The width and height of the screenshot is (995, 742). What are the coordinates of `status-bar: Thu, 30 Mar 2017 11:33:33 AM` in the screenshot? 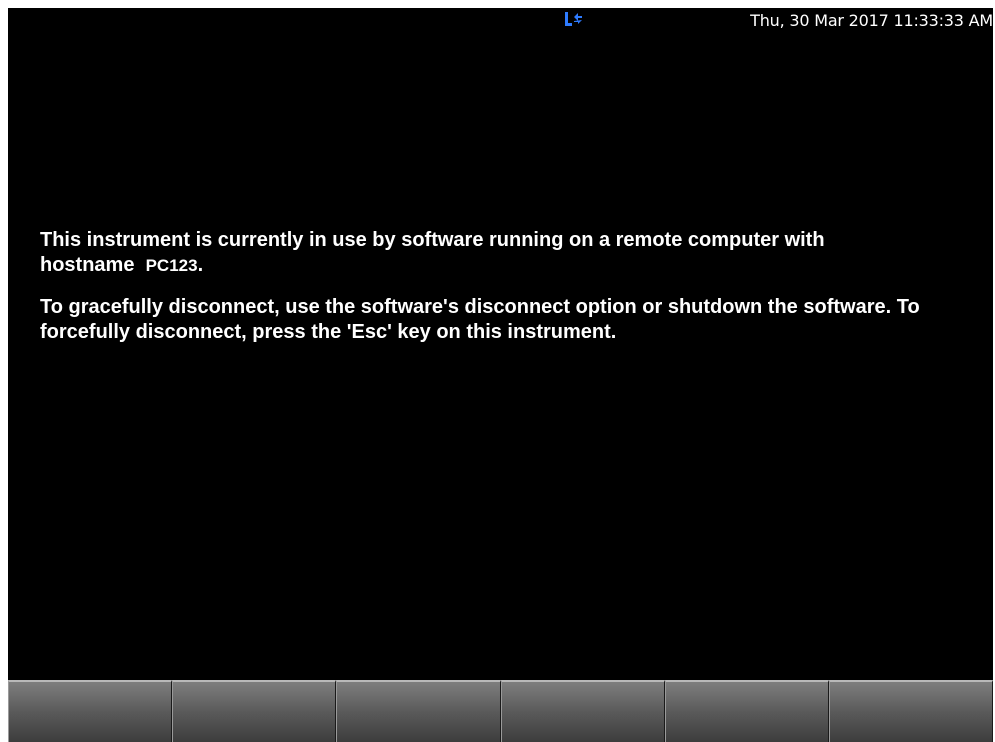 It's located at (500, 23).